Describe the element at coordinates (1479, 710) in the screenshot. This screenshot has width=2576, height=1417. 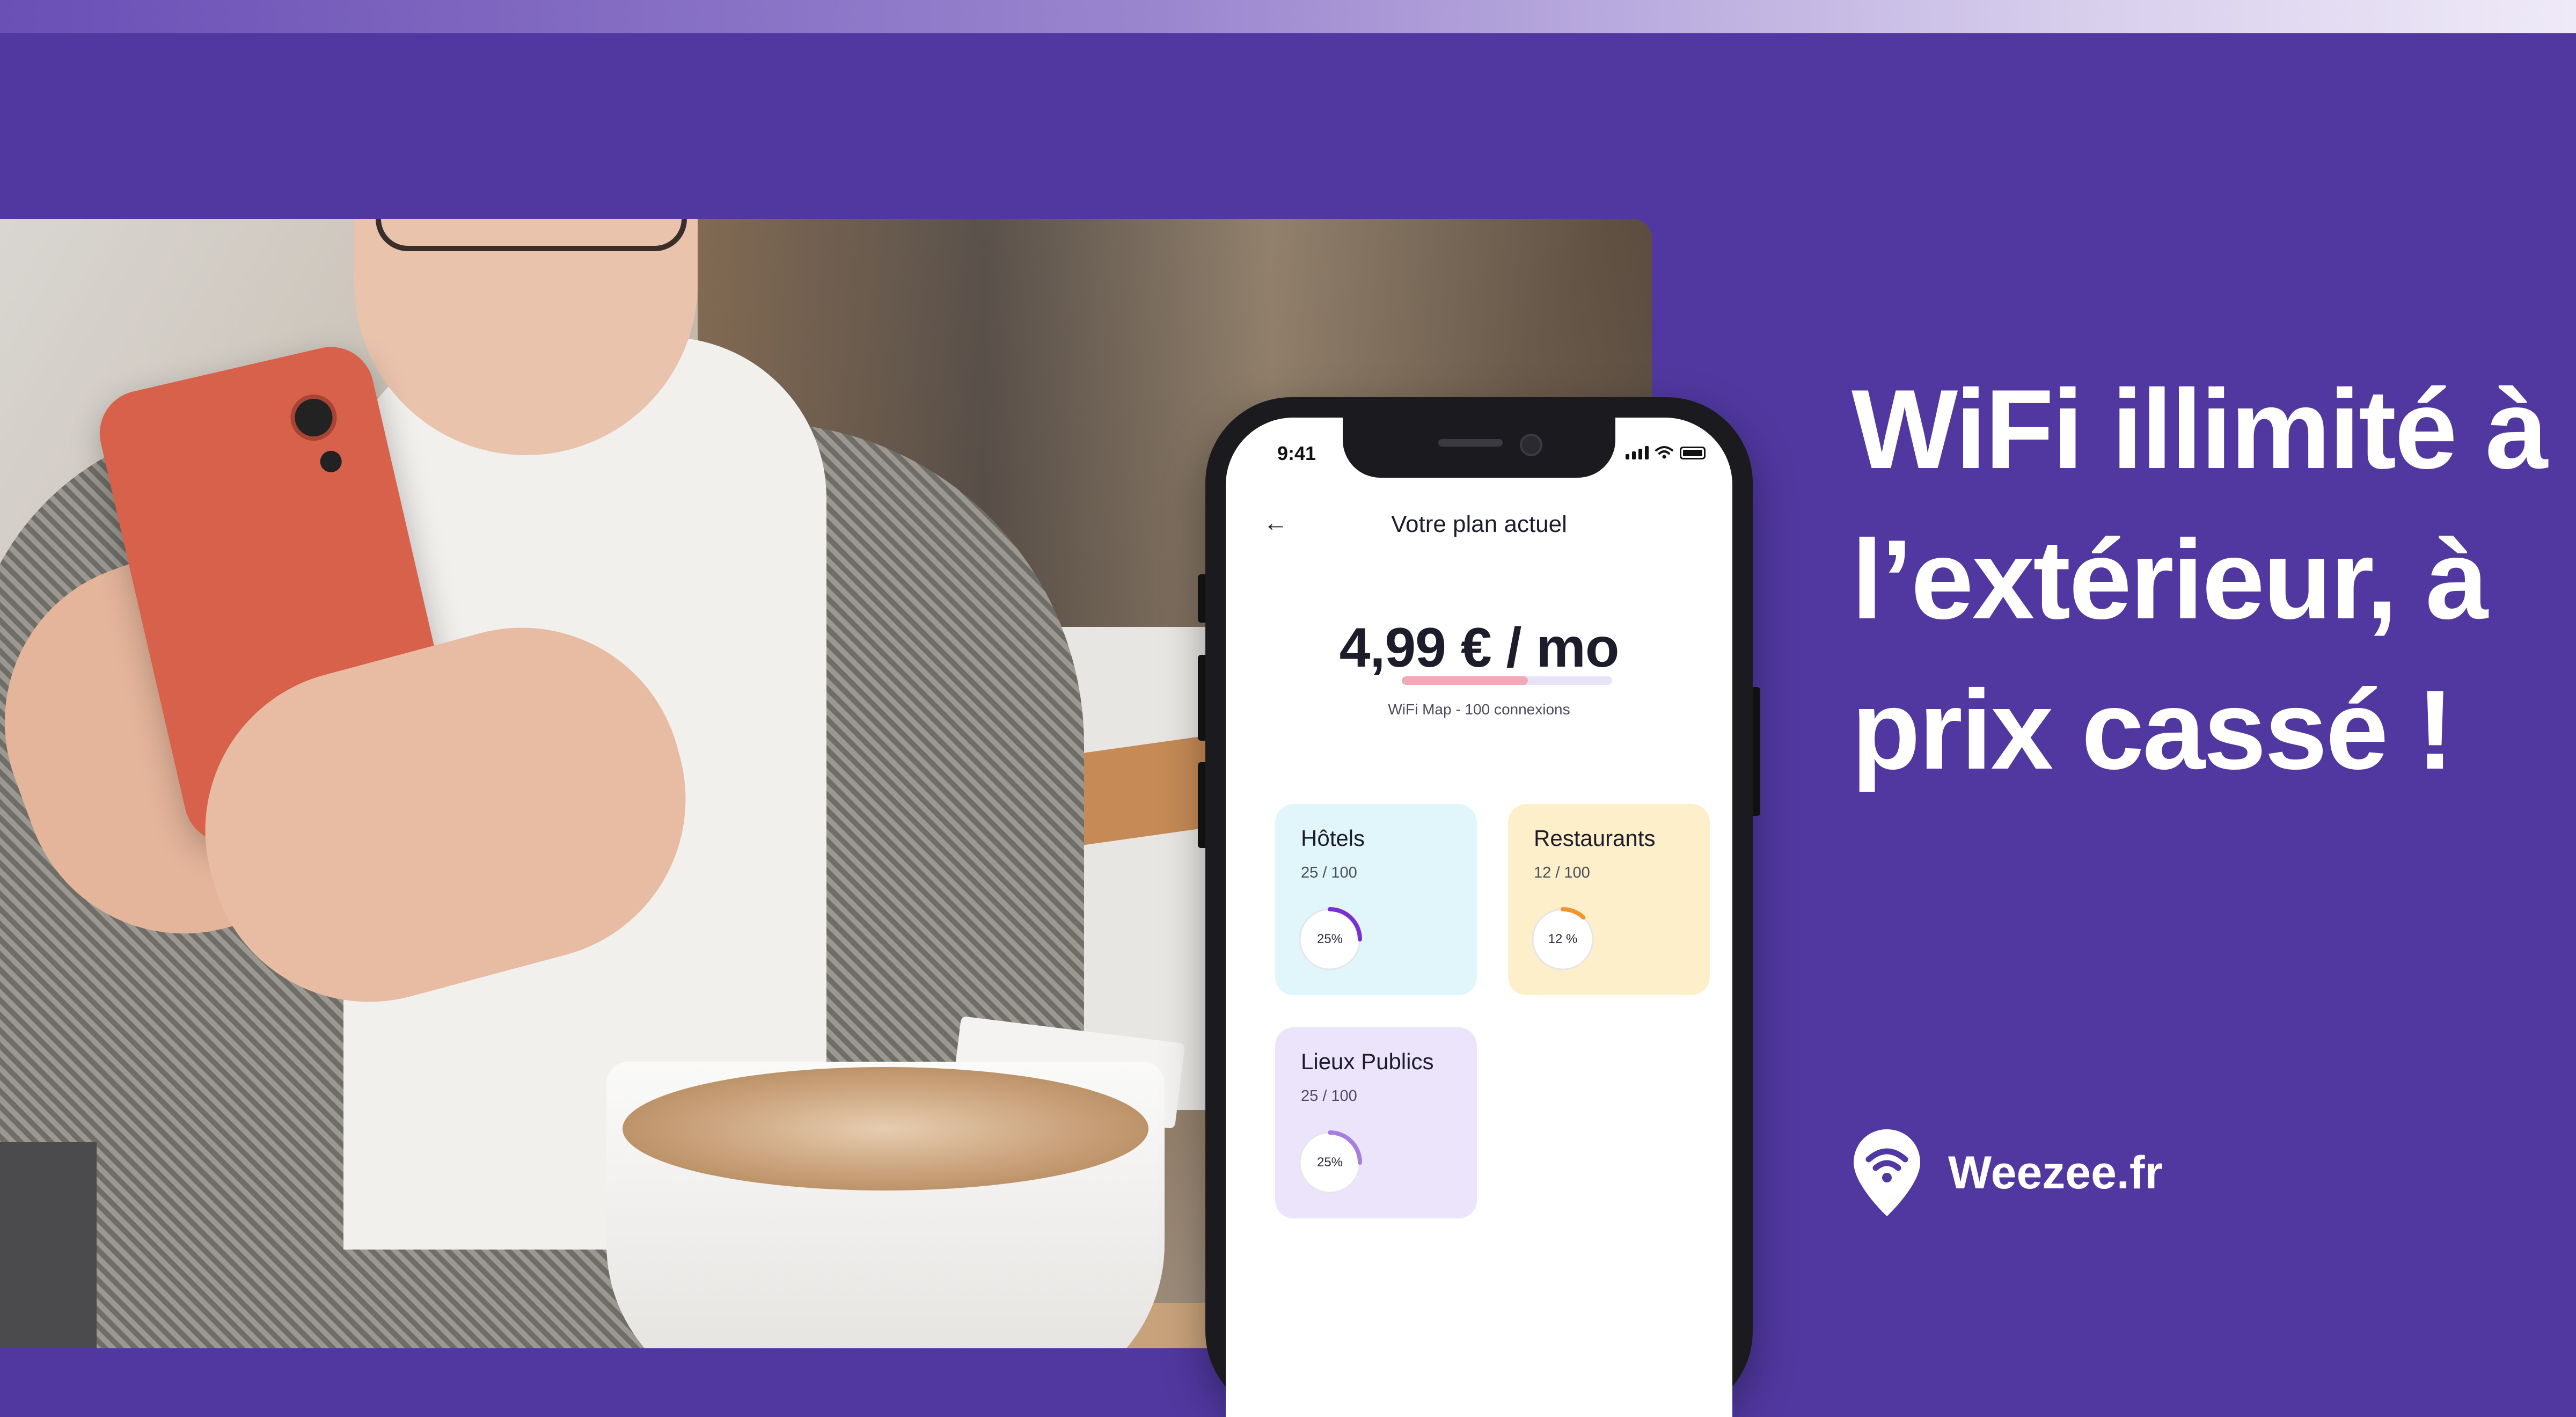
I see `plan-description: WiFi Map - 100 connexions` at that location.